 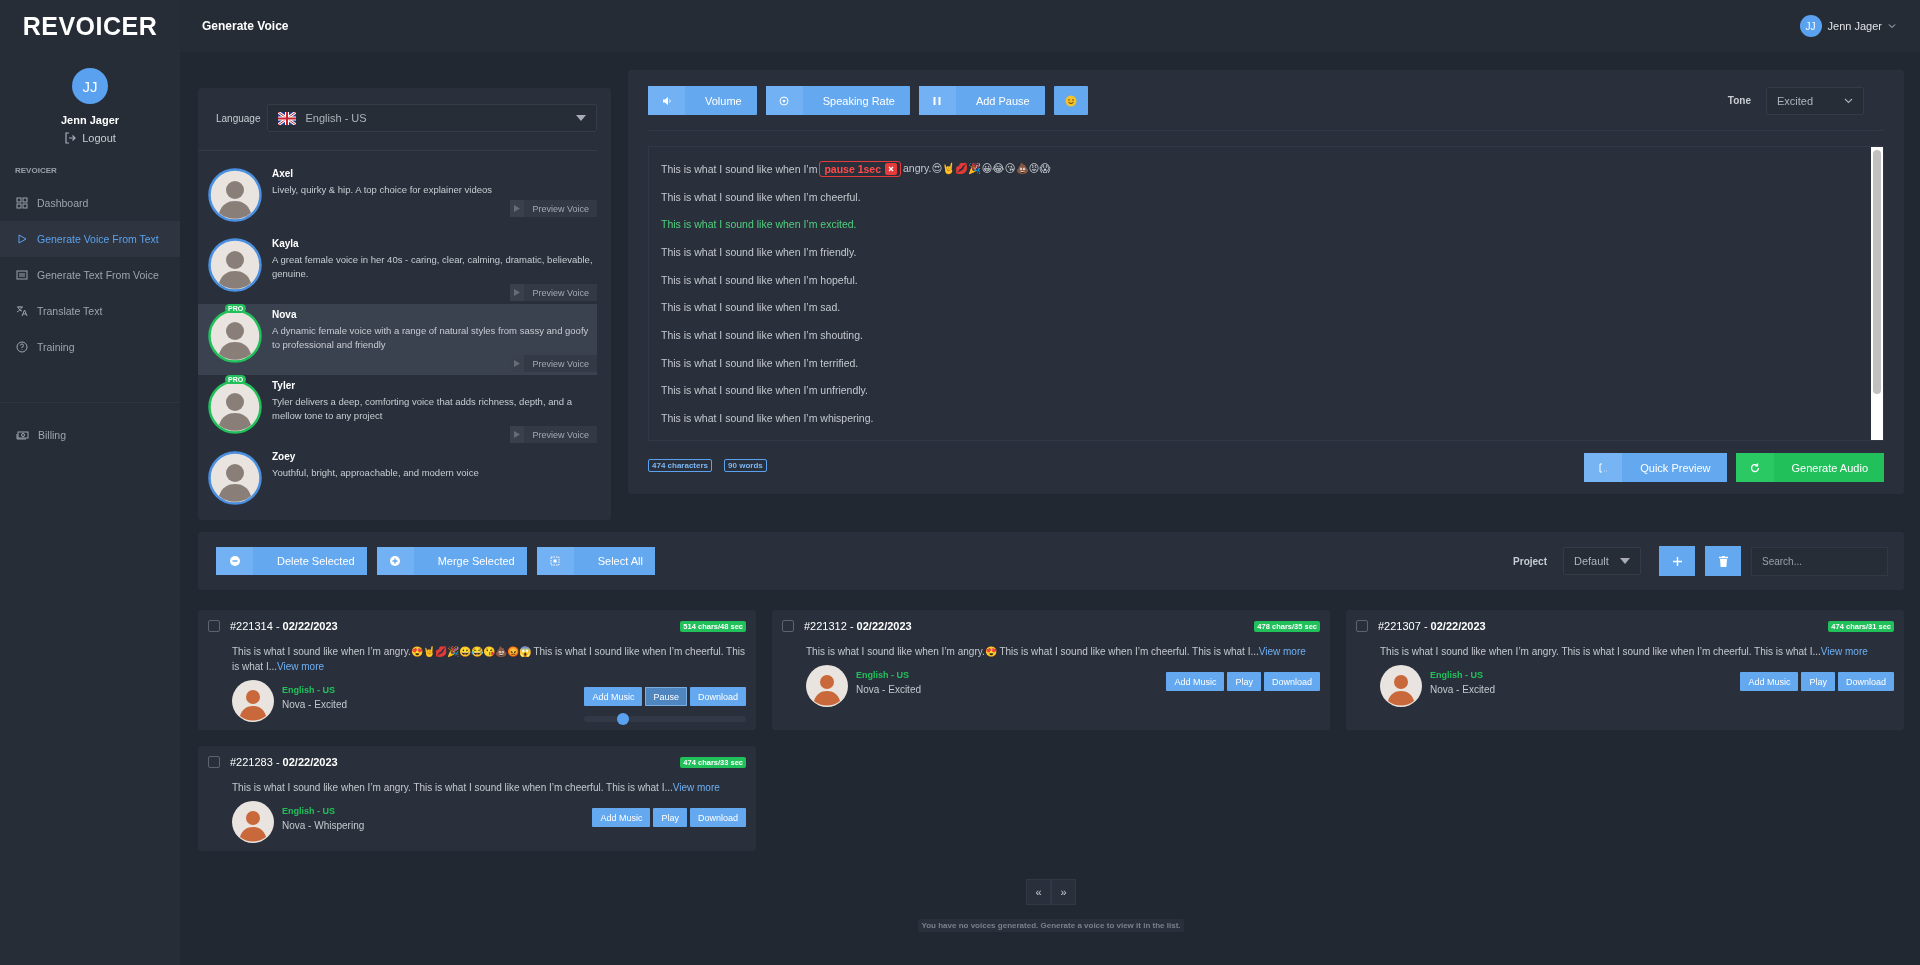 What do you see at coordinates (1603, 467) in the screenshot?
I see `bracket-icon` at bounding box center [1603, 467].